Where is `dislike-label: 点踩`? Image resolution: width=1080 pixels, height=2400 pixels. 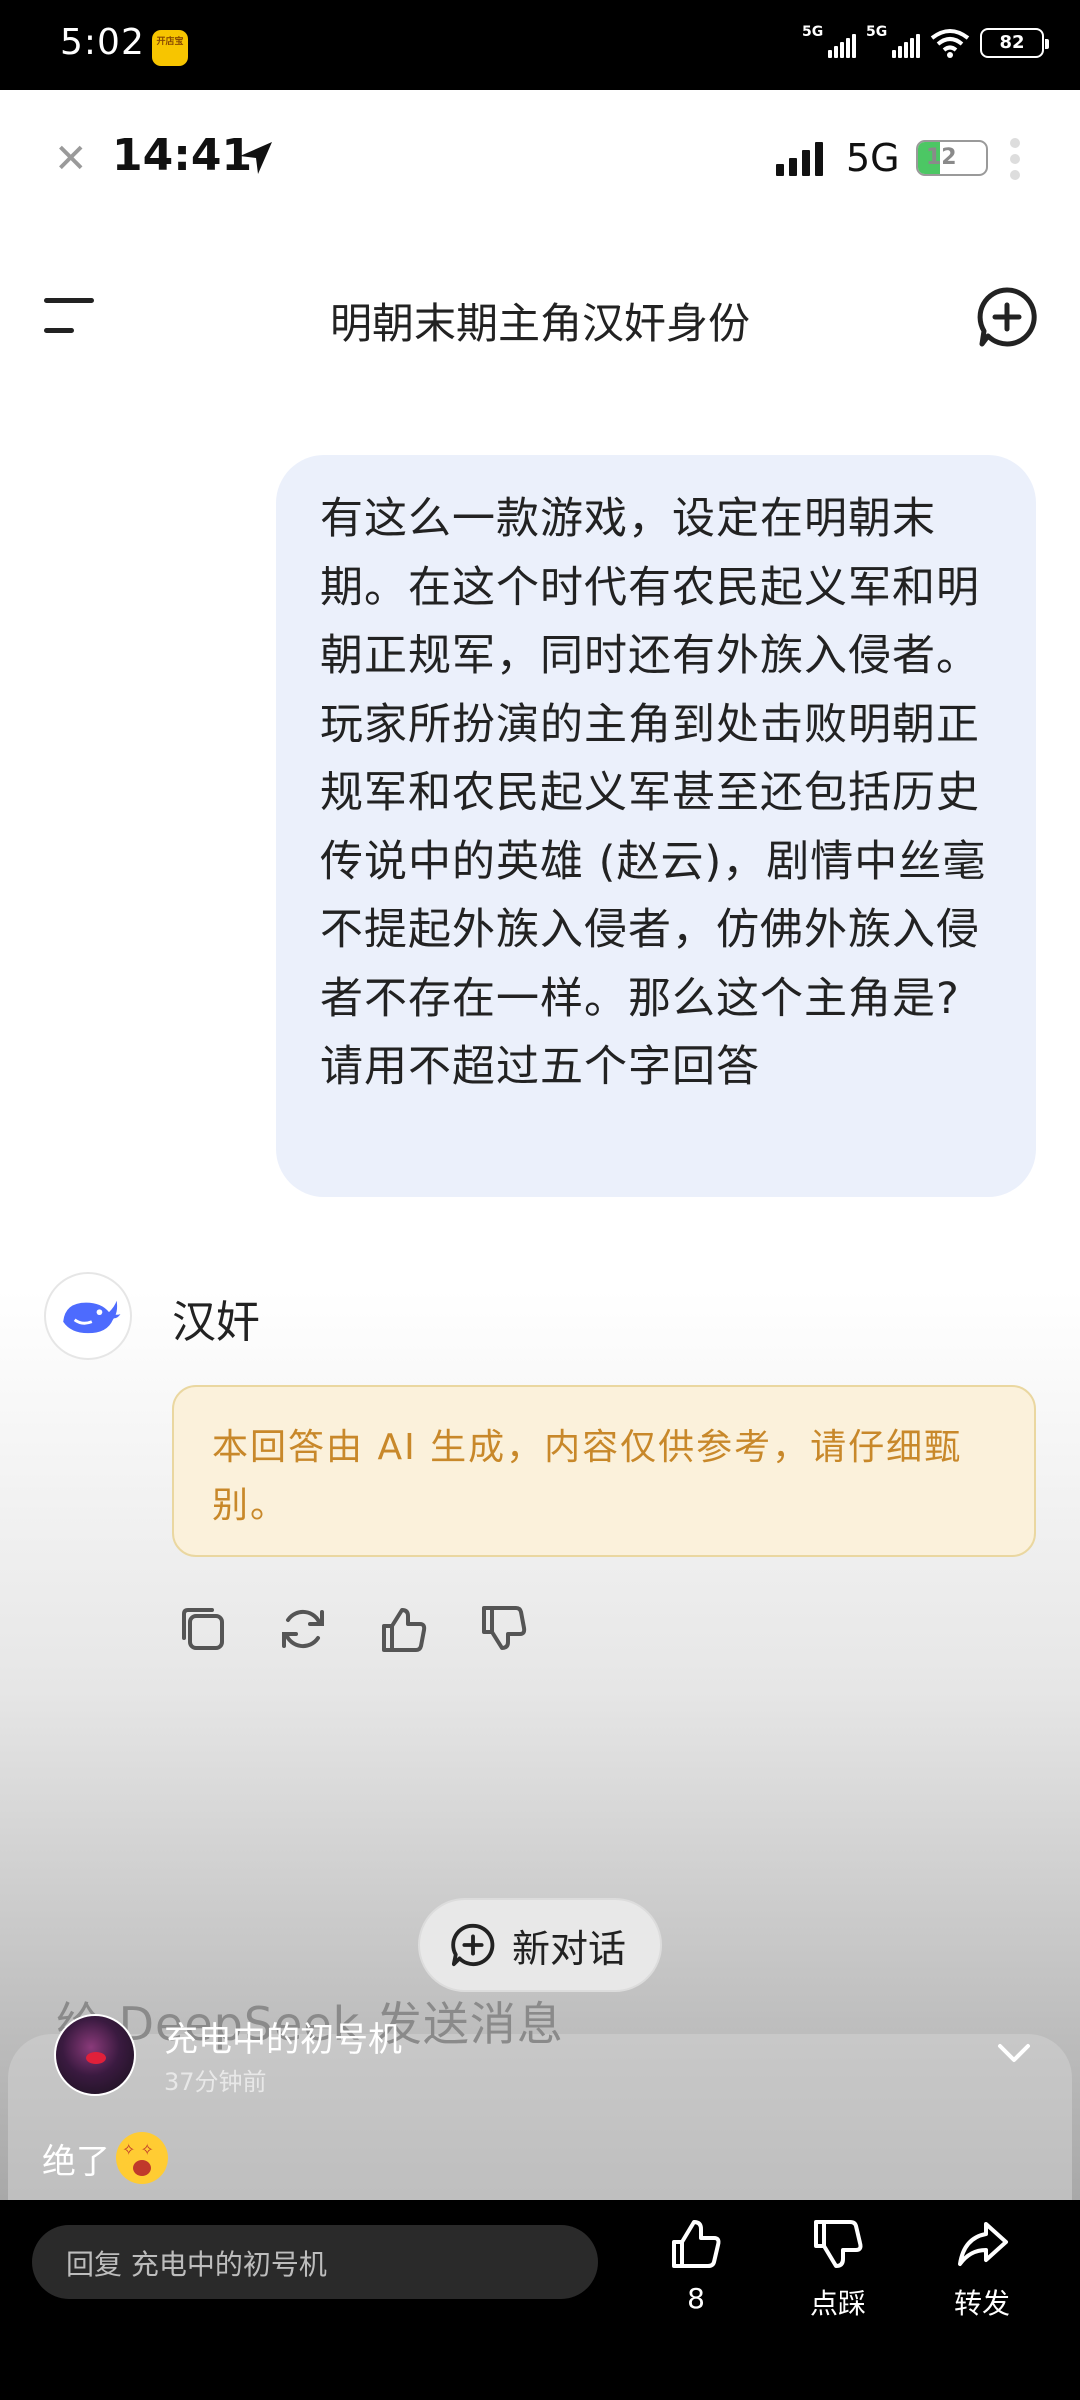 dislike-label: 点踩 is located at coordinates (837, 2303).